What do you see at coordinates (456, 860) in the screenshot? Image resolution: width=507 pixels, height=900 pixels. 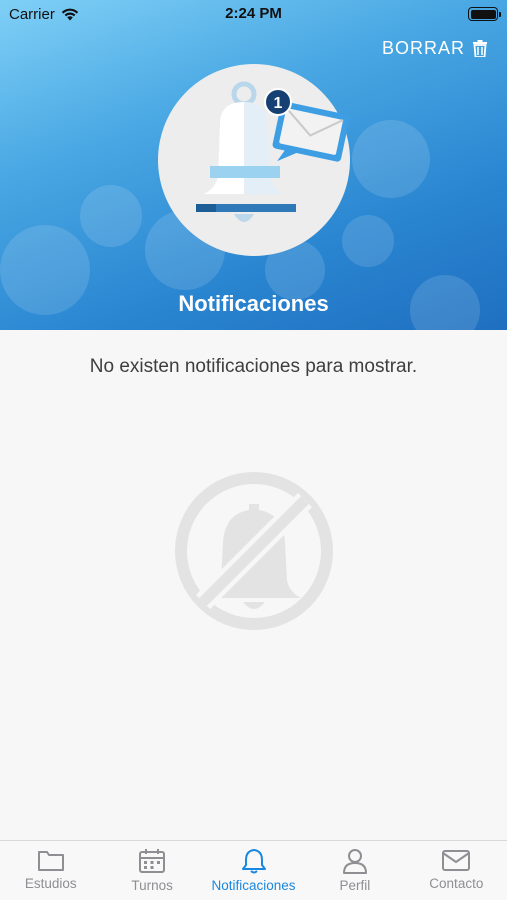 I see `envelope-icon` at bounding box center [456, 860].